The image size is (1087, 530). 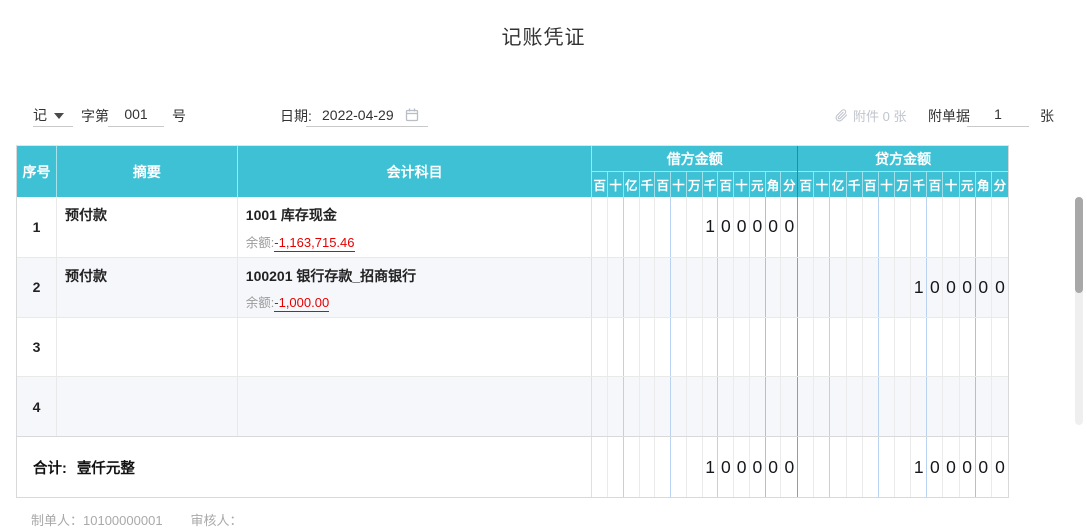 What do you see at coordinates (1079, 245) in the screenshot?
I see `vertical-scrollbar-thumb` at bounding box center [1079, 245].